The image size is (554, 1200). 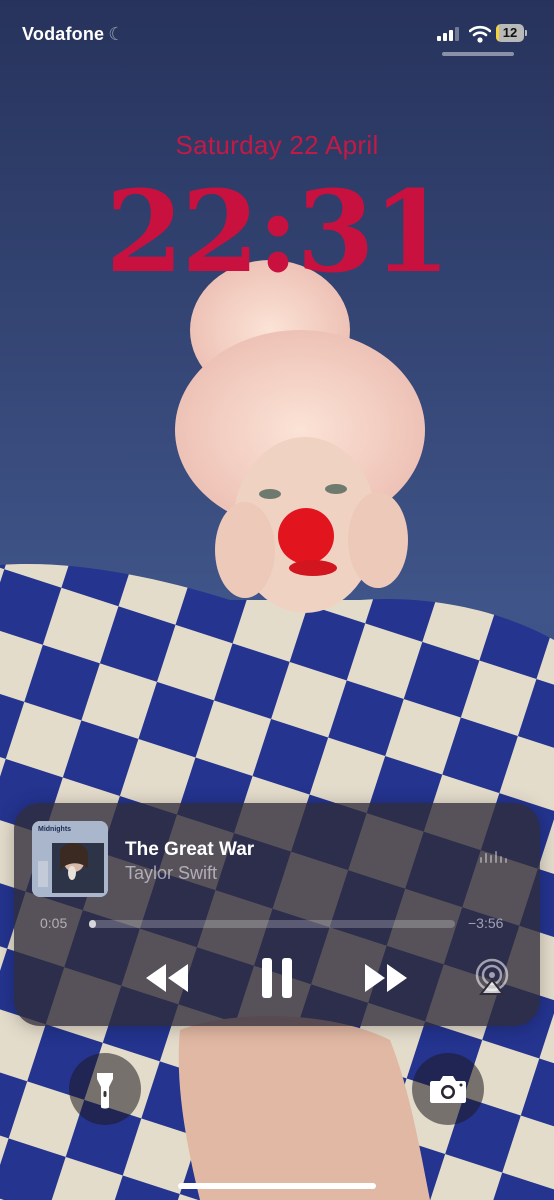 I want to click on previous-track-button, so click(x=168, y=978).